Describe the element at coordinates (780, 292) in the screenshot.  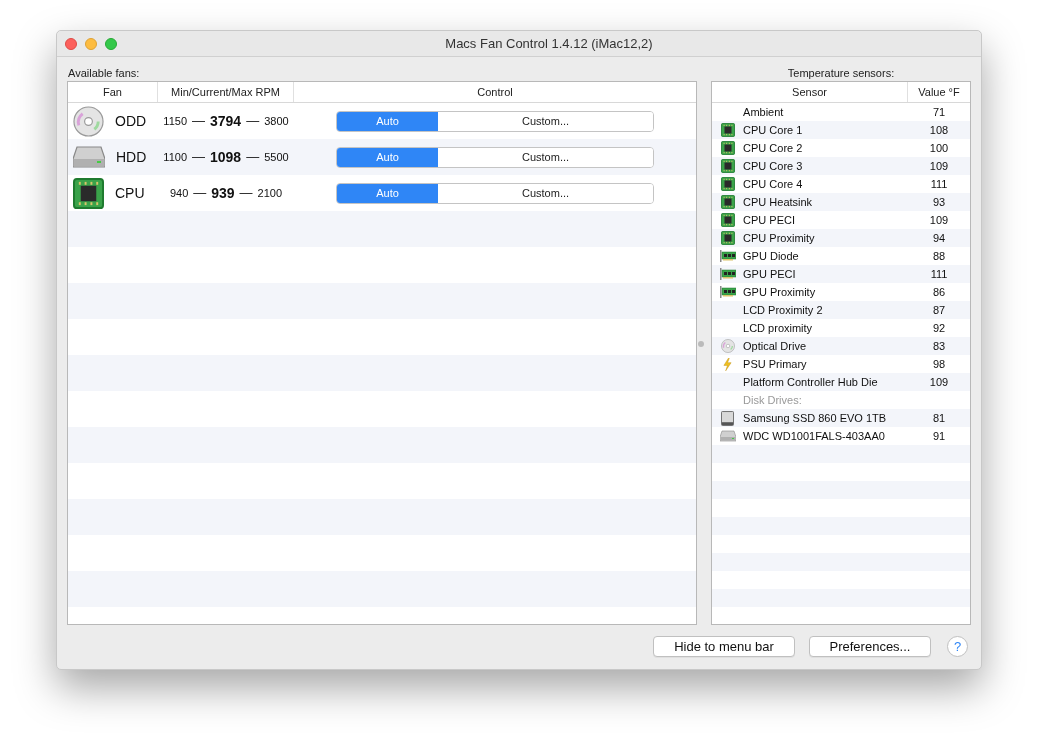
I see `sensor-name: GPU Proximity` at that location.